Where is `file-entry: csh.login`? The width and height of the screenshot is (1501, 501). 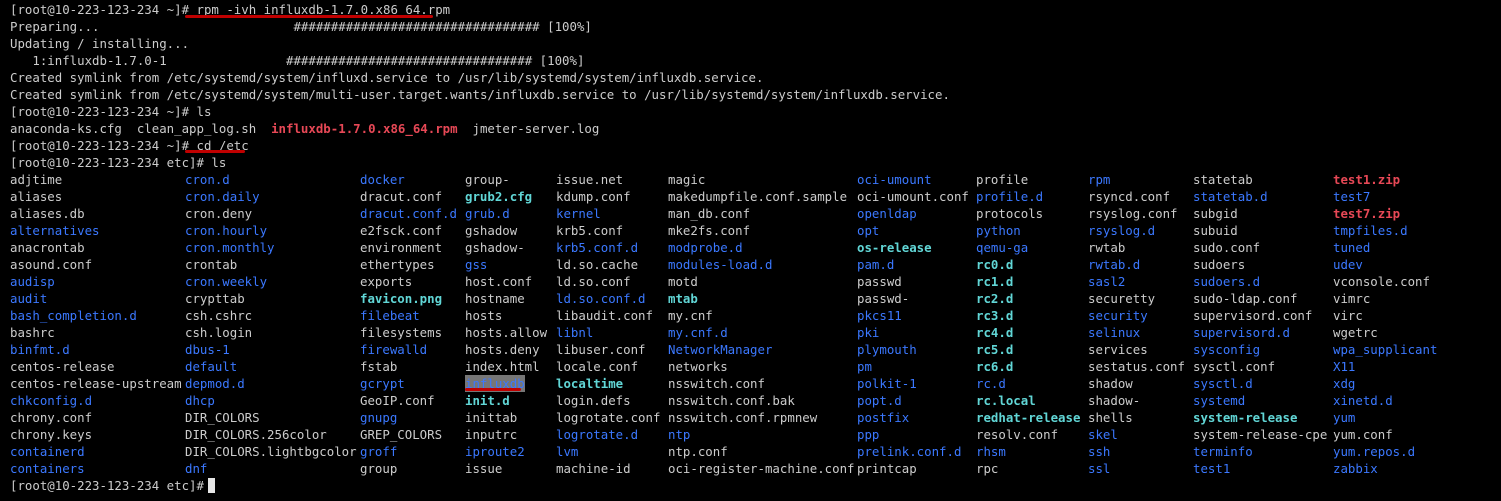
file-entry: csh.login is located at coordinates (219, 332).